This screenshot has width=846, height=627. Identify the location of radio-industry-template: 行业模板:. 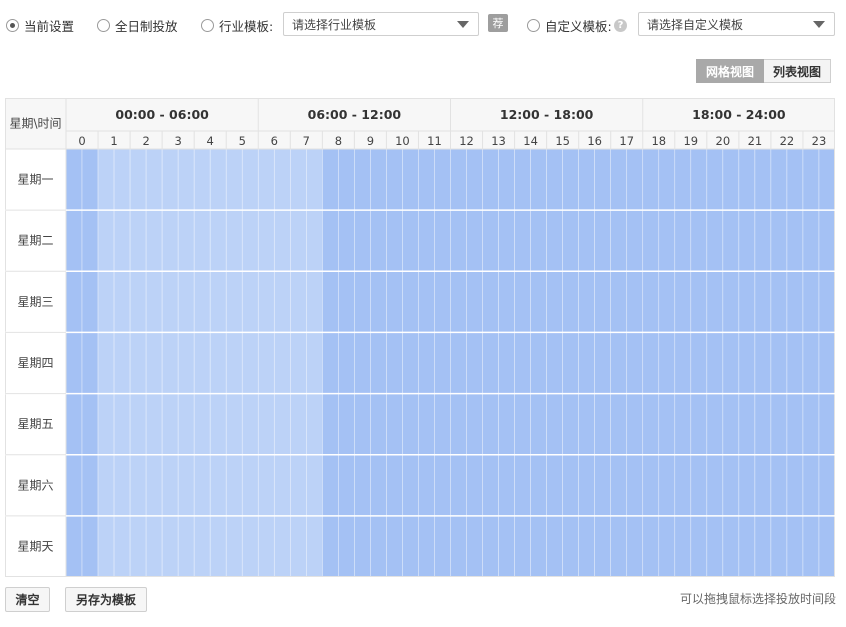
(237, 25).